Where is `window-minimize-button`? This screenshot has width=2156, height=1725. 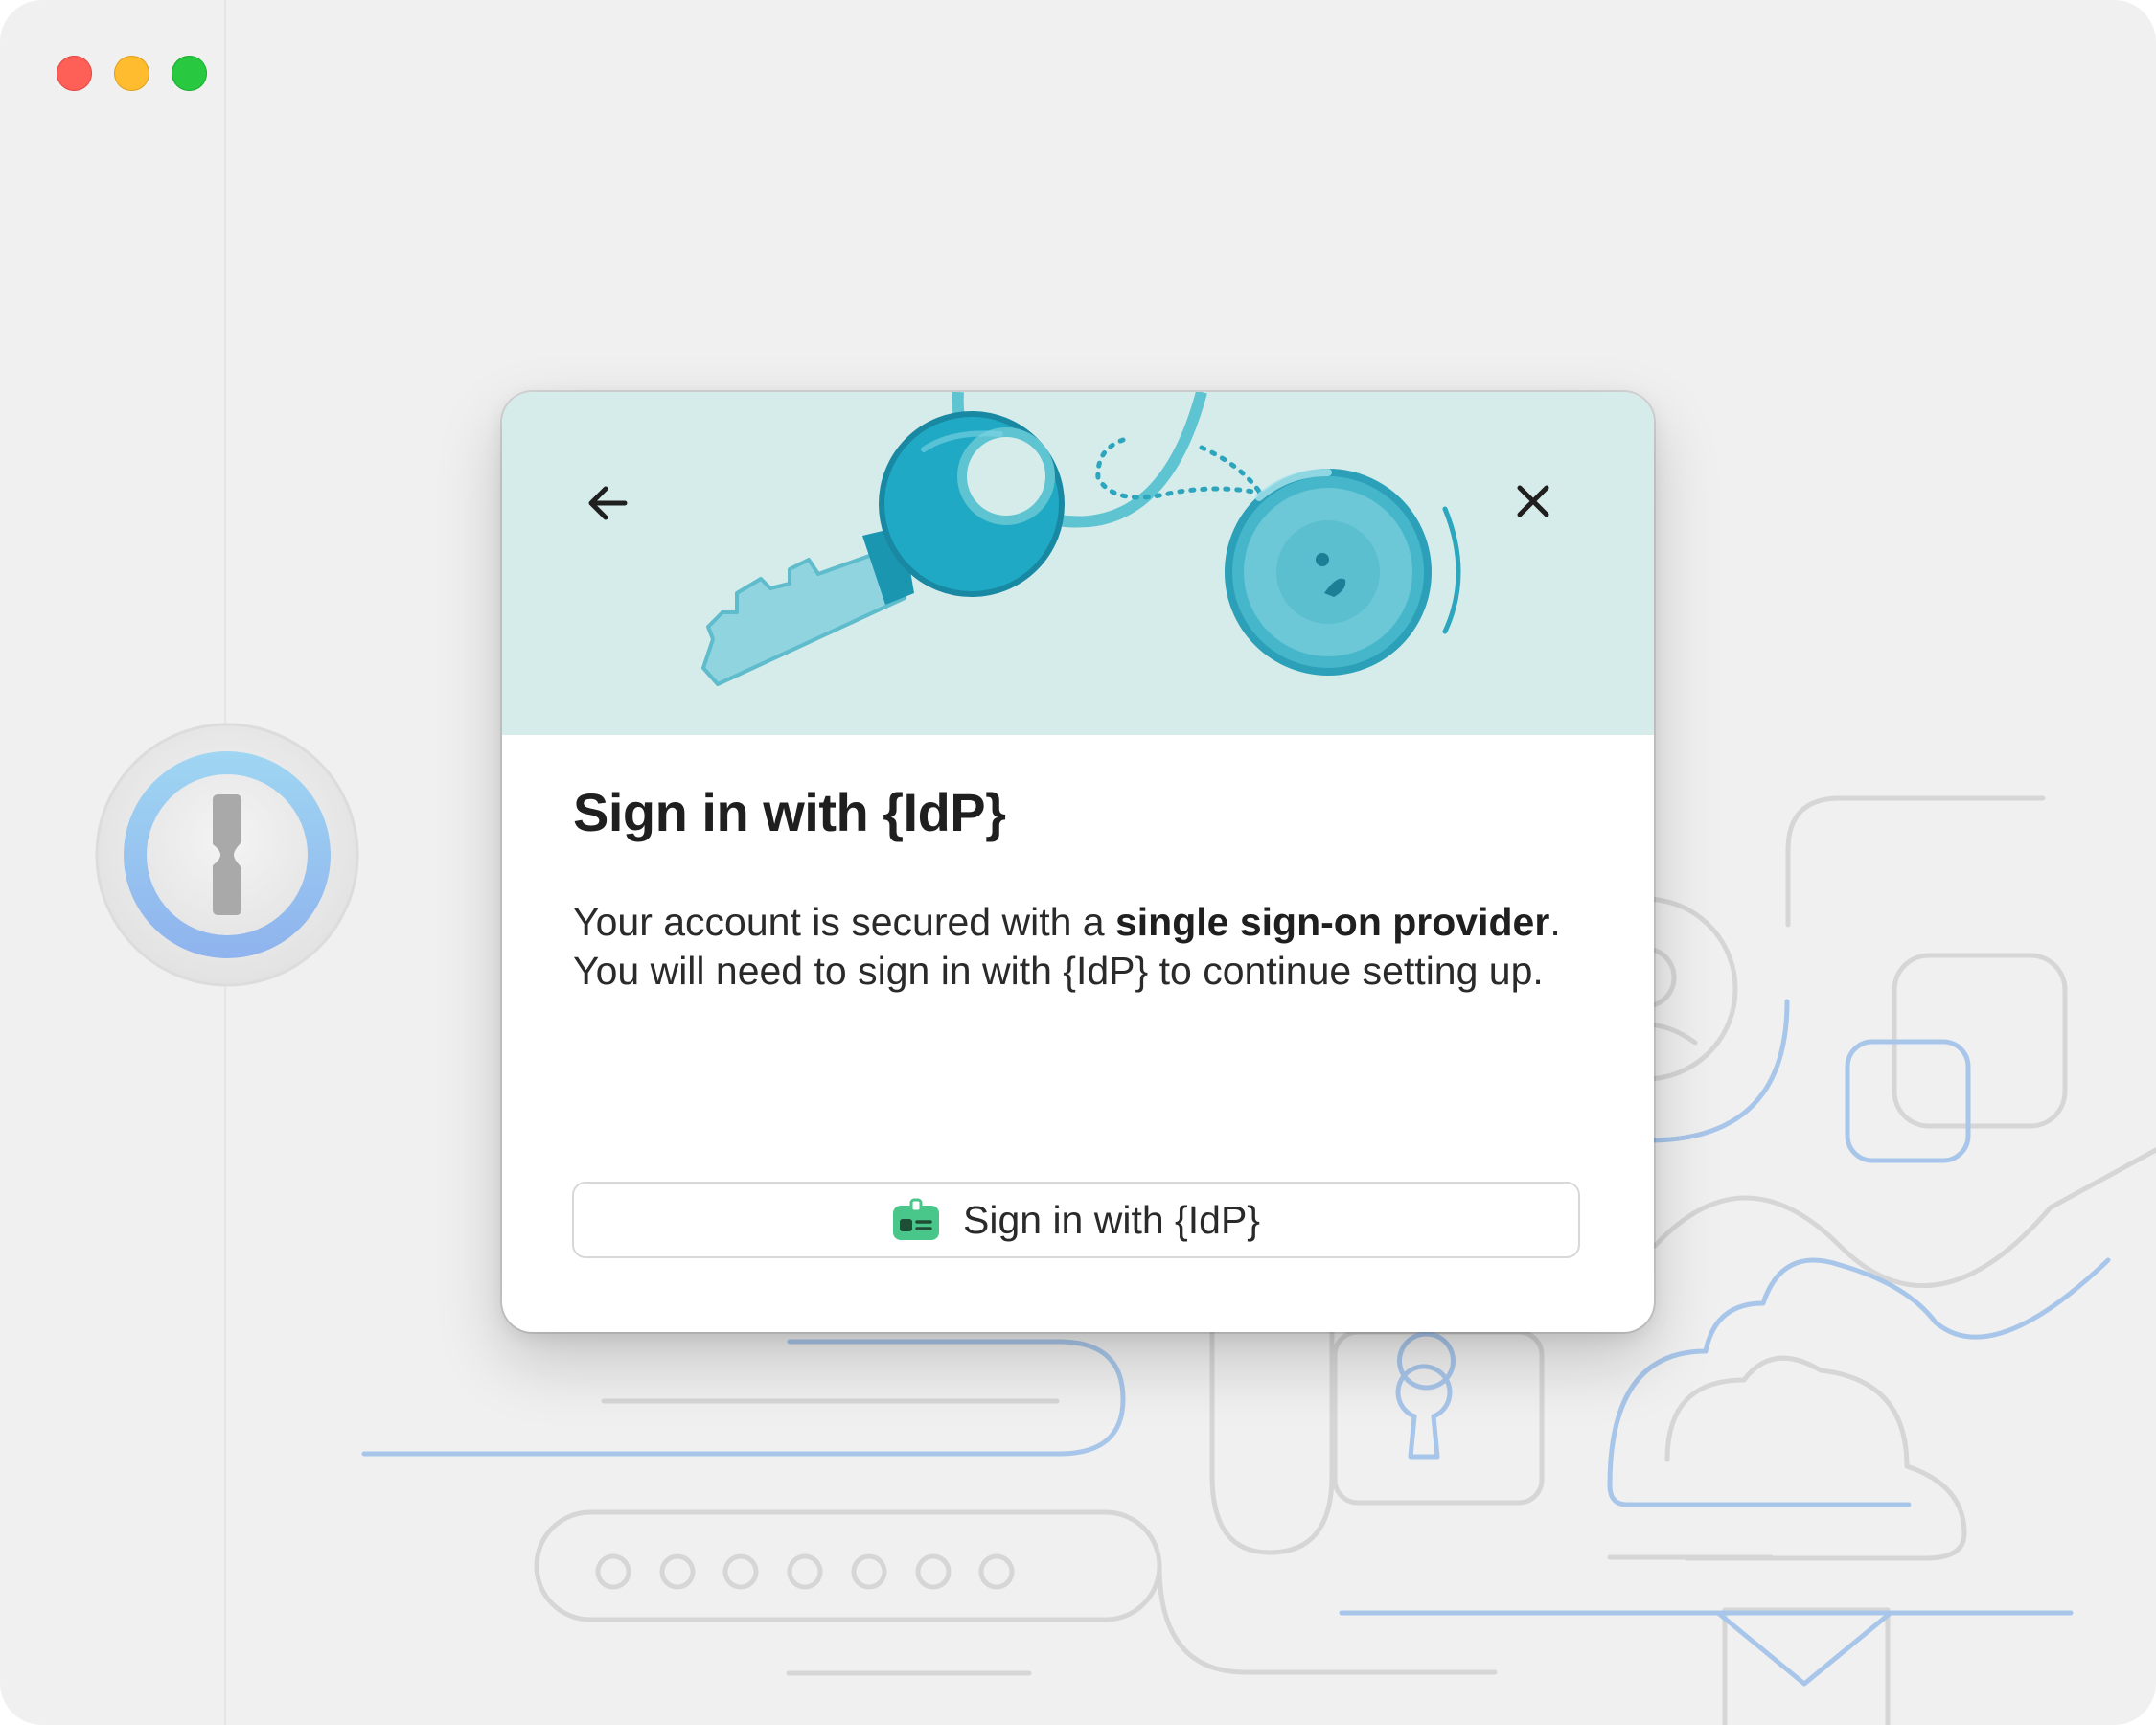
window-minimize-button is located at coordinates (131, 73).